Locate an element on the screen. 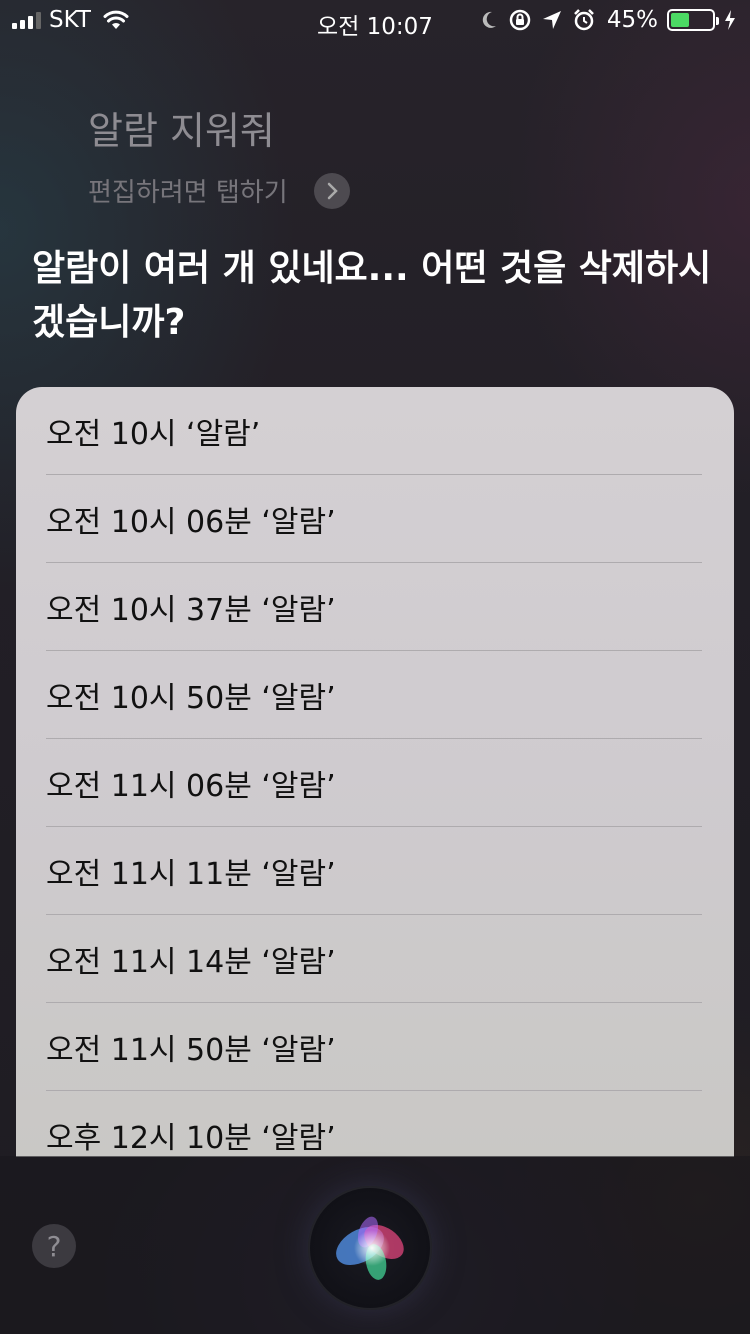 Image resolution: width=750 pixels, height=1334 pixels. charging-bolt-icon is located at coordinates (730, 20).